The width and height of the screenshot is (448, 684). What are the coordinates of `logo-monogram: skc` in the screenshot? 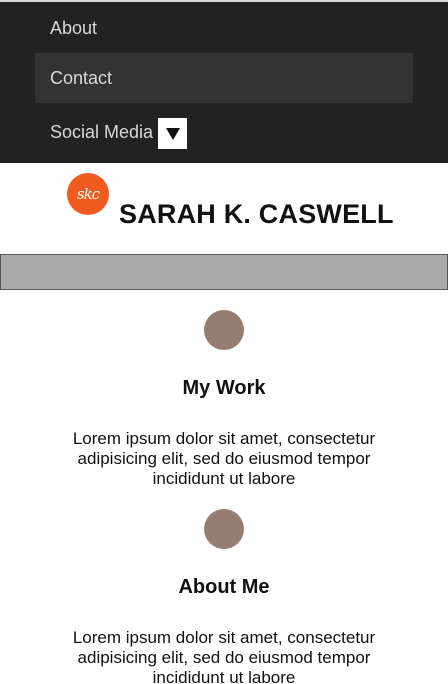 It's located at (88, 194).